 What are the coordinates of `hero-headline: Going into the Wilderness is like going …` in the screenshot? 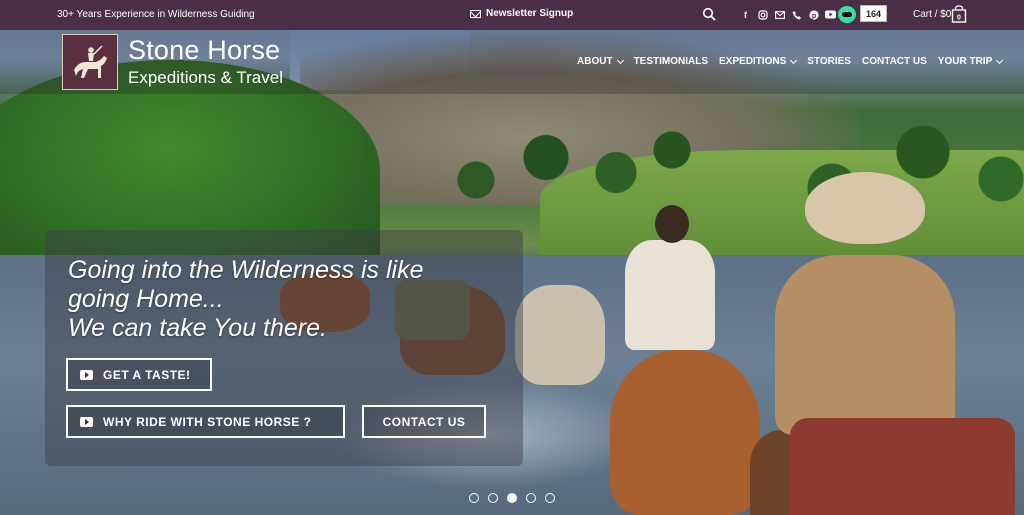 It's located at (293, 299).